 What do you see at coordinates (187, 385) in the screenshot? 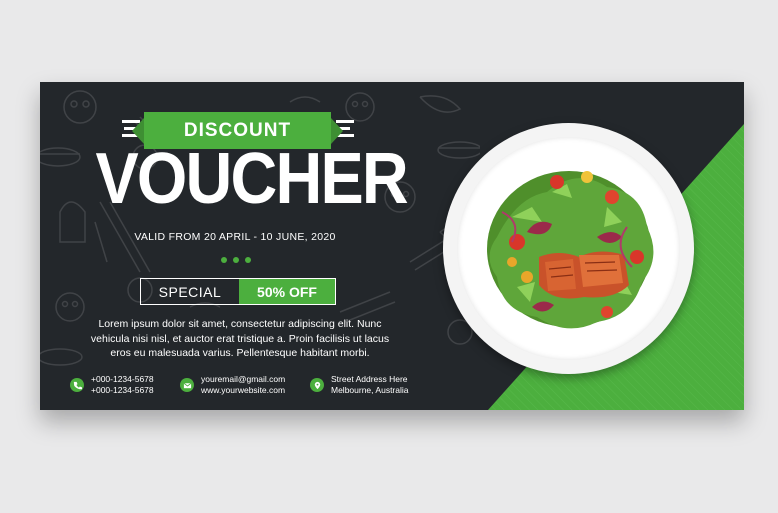
I see `email-icon` at bounding box center [187, 385].